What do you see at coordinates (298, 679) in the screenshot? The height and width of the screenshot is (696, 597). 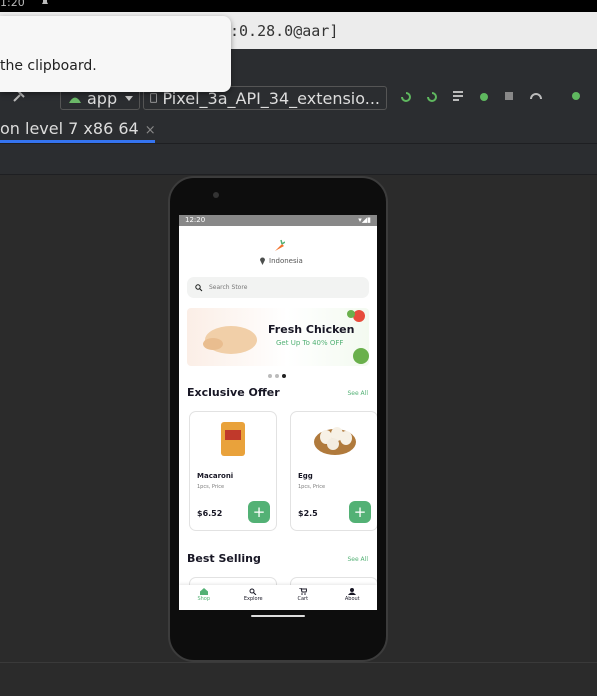 I see `ide-bottom-bar` at bounding box center [298, 679].